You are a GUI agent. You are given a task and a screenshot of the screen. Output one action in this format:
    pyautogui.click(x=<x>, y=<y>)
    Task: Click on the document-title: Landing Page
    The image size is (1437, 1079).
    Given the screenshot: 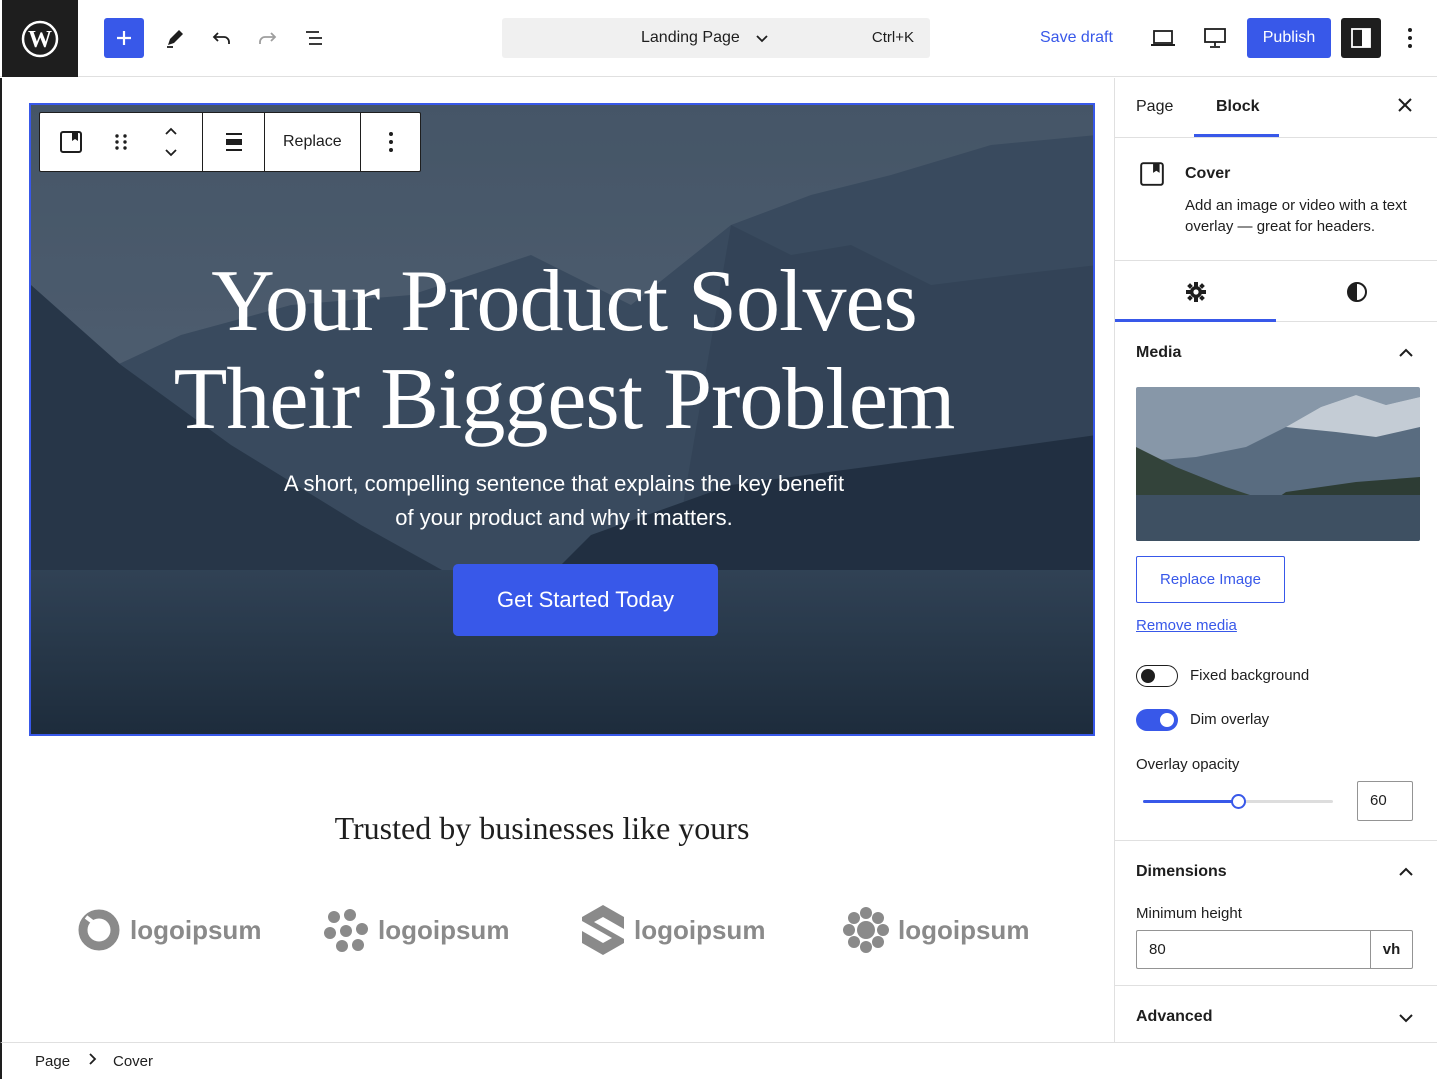 What is the action you would take?
    pyautogui.click(x=690, y=37)
    